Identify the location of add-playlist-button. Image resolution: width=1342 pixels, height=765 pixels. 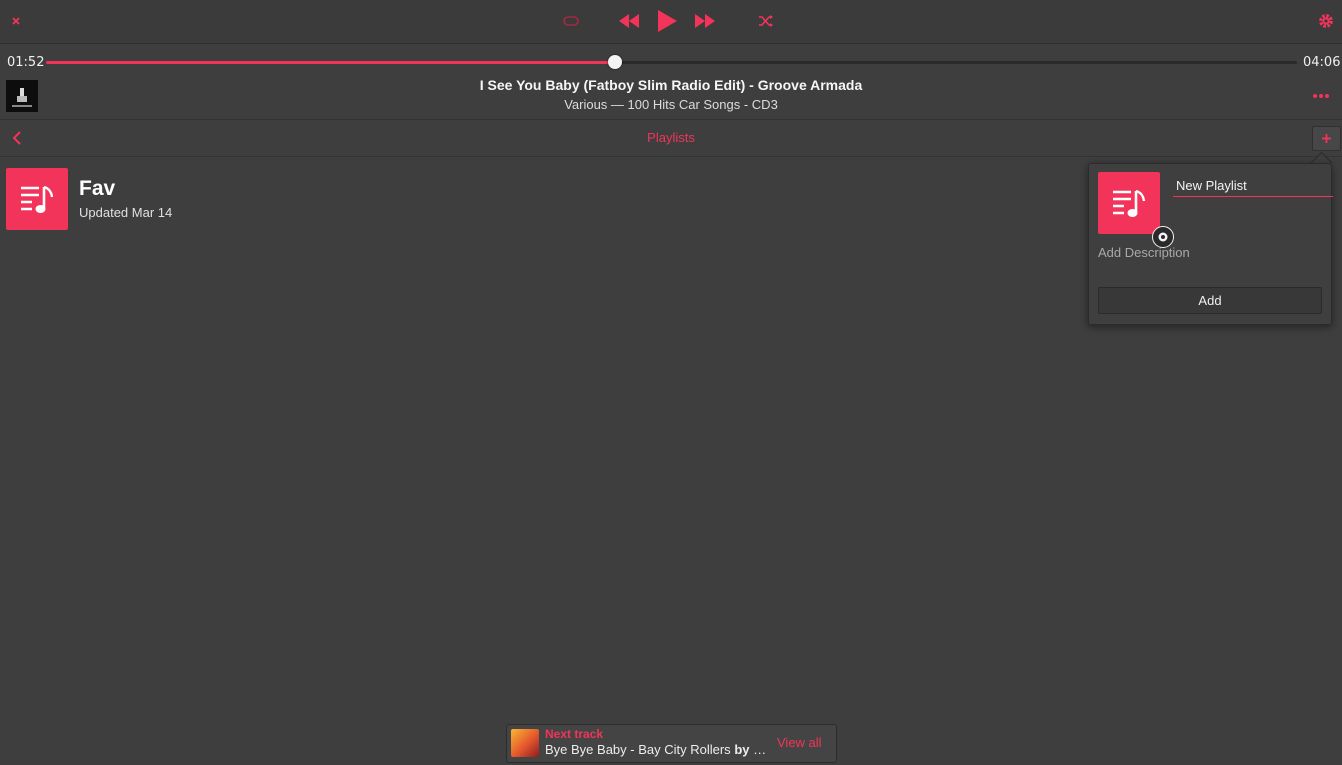
(1326, 138).